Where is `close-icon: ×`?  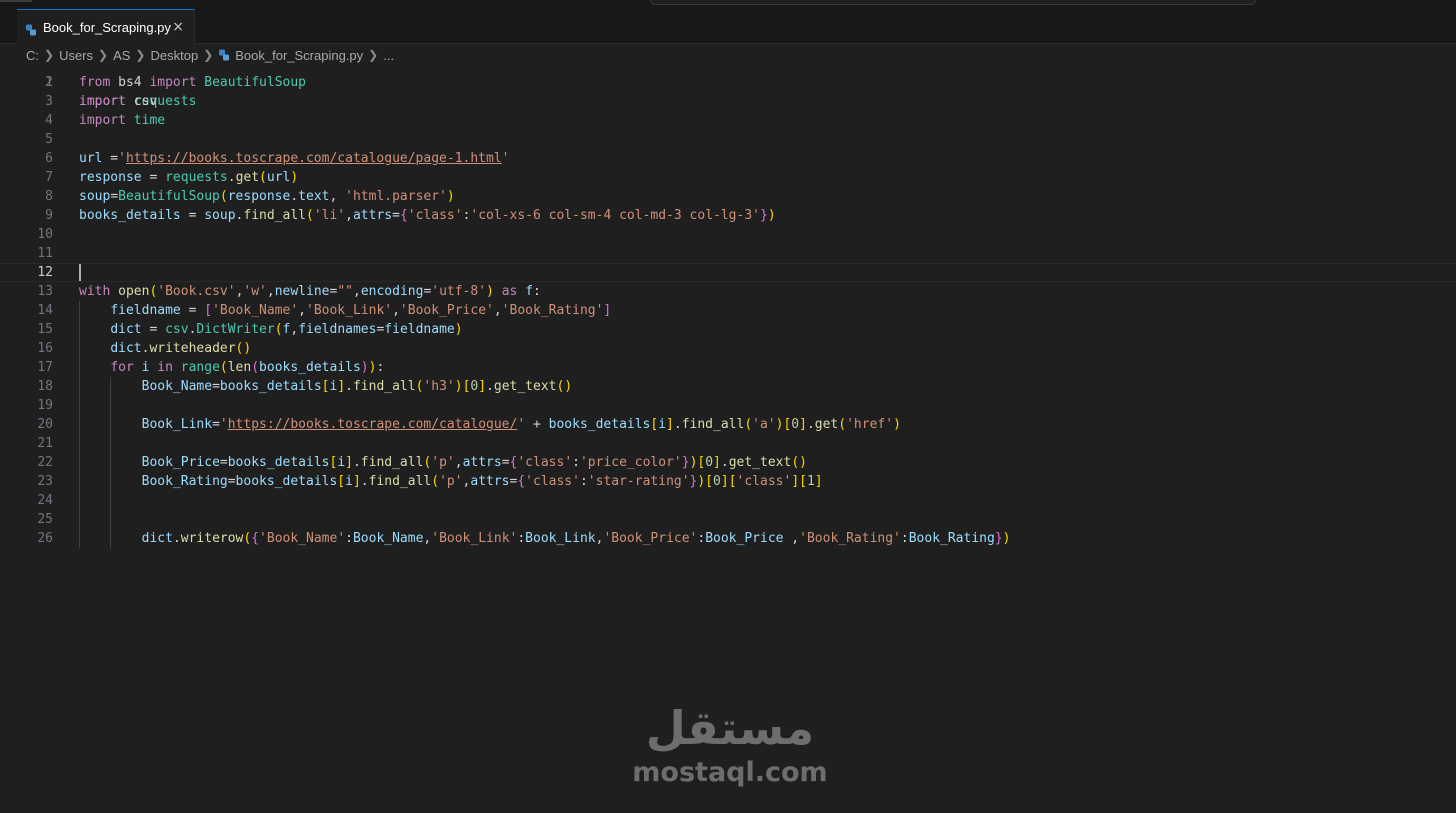
close-icon: × is located at coordinates (178, 27).